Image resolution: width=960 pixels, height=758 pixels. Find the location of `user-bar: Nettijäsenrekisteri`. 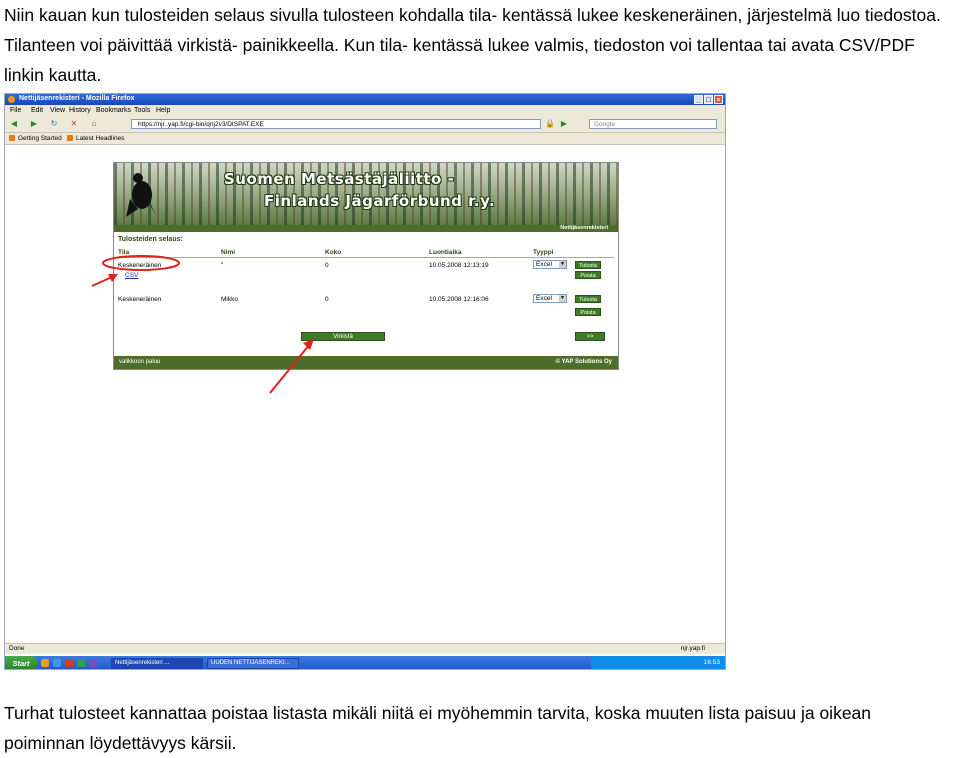

user-bar: Nettijäsenrekisteri is located at coordinates (366, 228).